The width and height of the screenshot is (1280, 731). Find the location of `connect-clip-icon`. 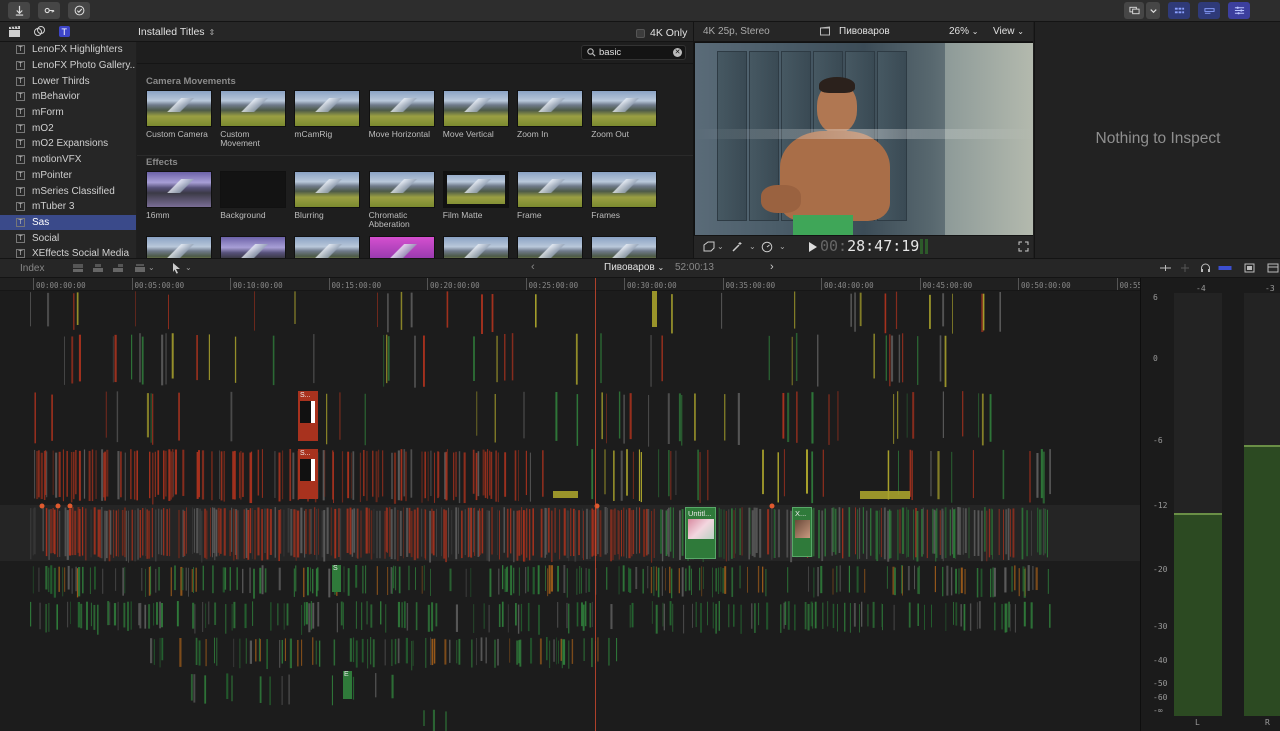

connect-clip-icon is located at coordinates (78, 269).